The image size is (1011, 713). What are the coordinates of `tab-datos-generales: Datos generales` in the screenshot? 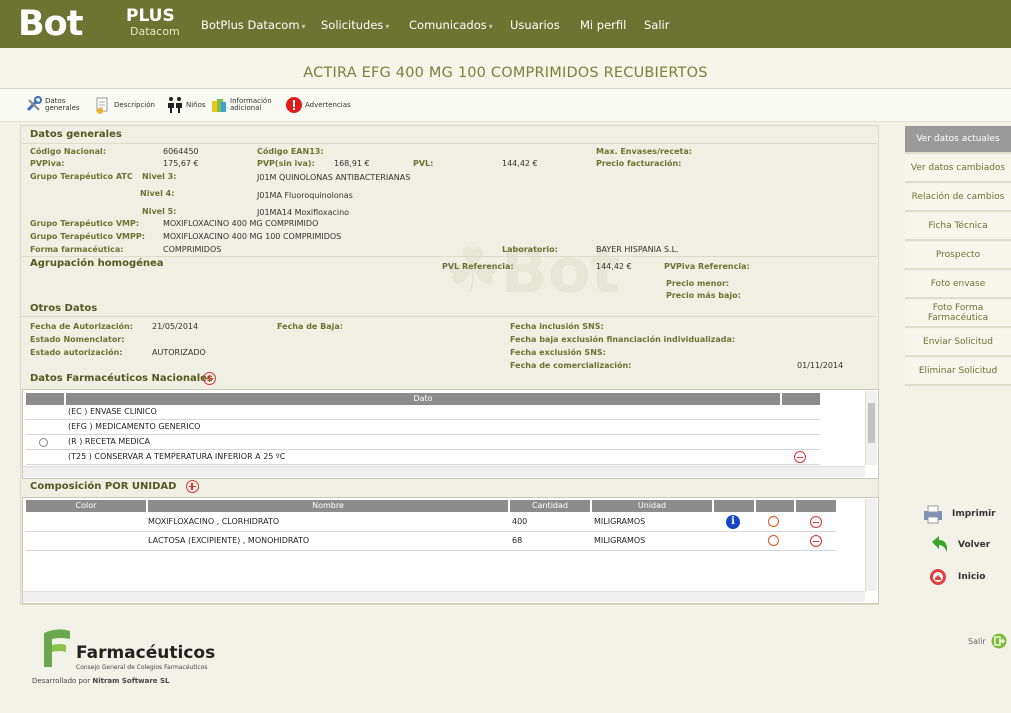 It's located at (52, 105).